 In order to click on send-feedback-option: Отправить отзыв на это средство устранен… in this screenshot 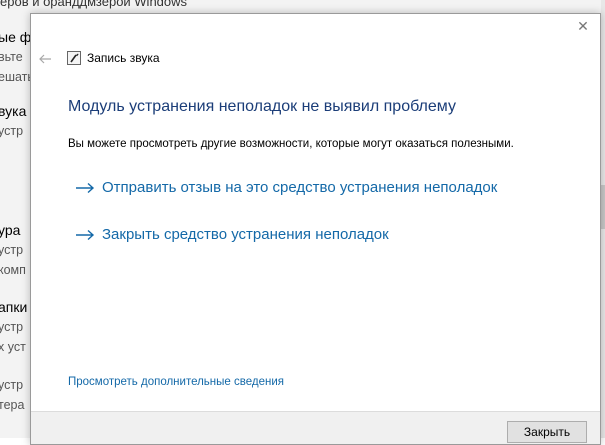, I will do `click(286, 187)`.